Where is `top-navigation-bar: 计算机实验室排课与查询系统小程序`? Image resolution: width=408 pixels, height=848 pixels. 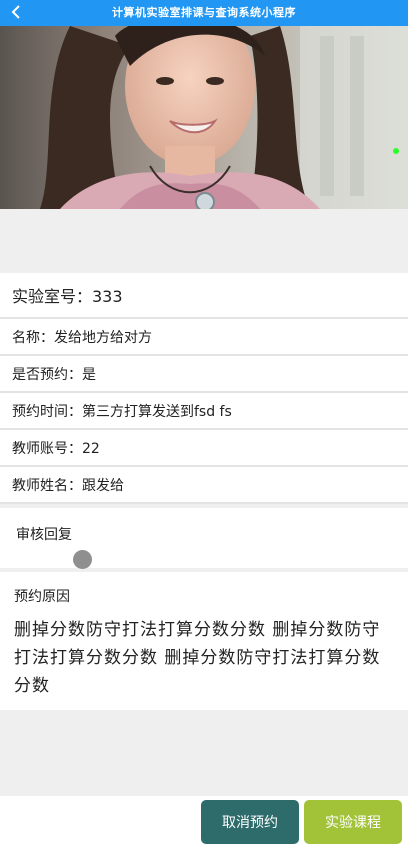 top-navigation-bar: 计算机实验室排课与查询系统小程序 is located at coordinates (204, 13).